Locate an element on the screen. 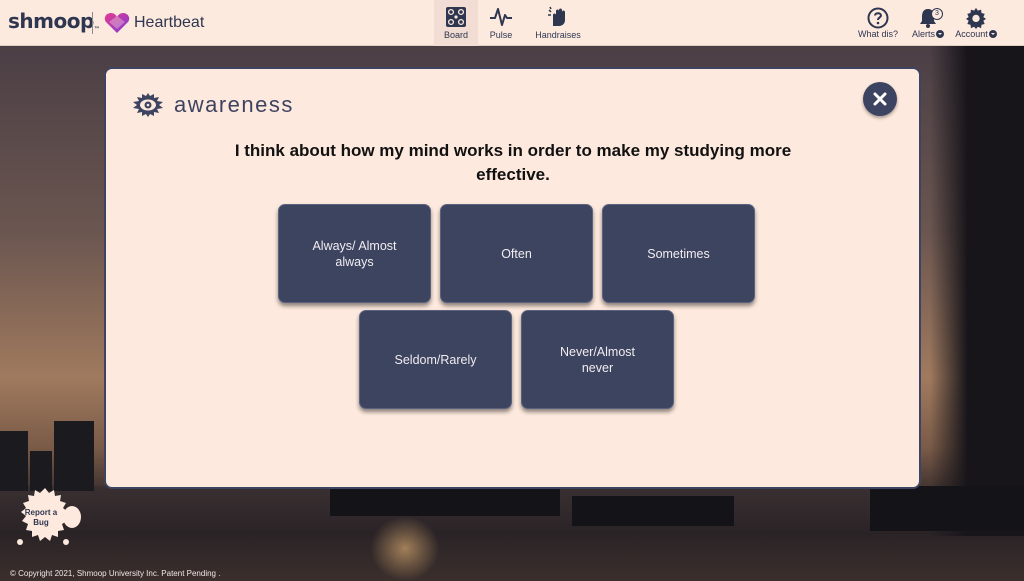  option-often-button: Often is located at coordinates (516, 253).